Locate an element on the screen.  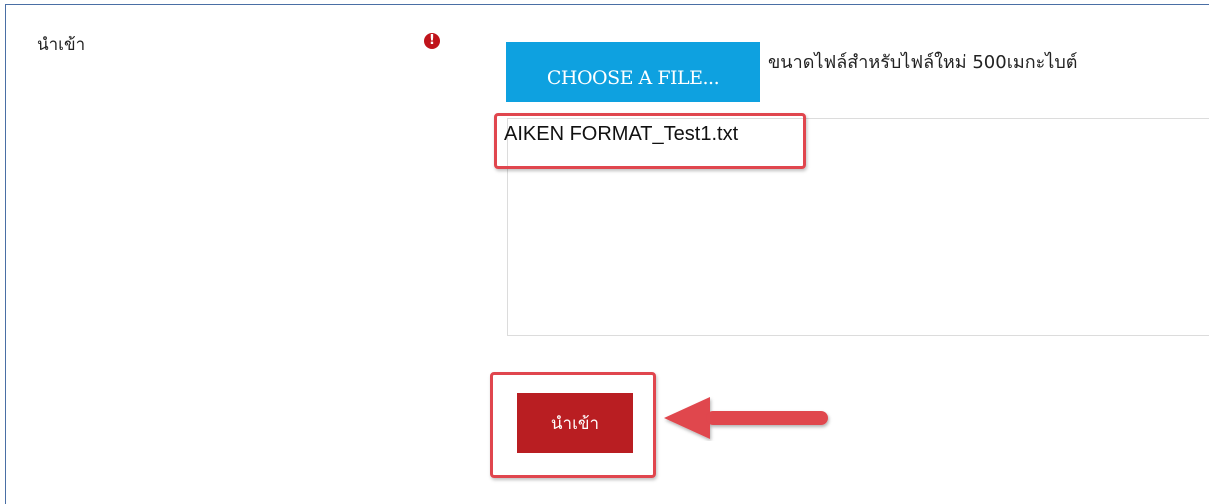
exclamation-circle-icon: ! is located at coordinates (432, 41).